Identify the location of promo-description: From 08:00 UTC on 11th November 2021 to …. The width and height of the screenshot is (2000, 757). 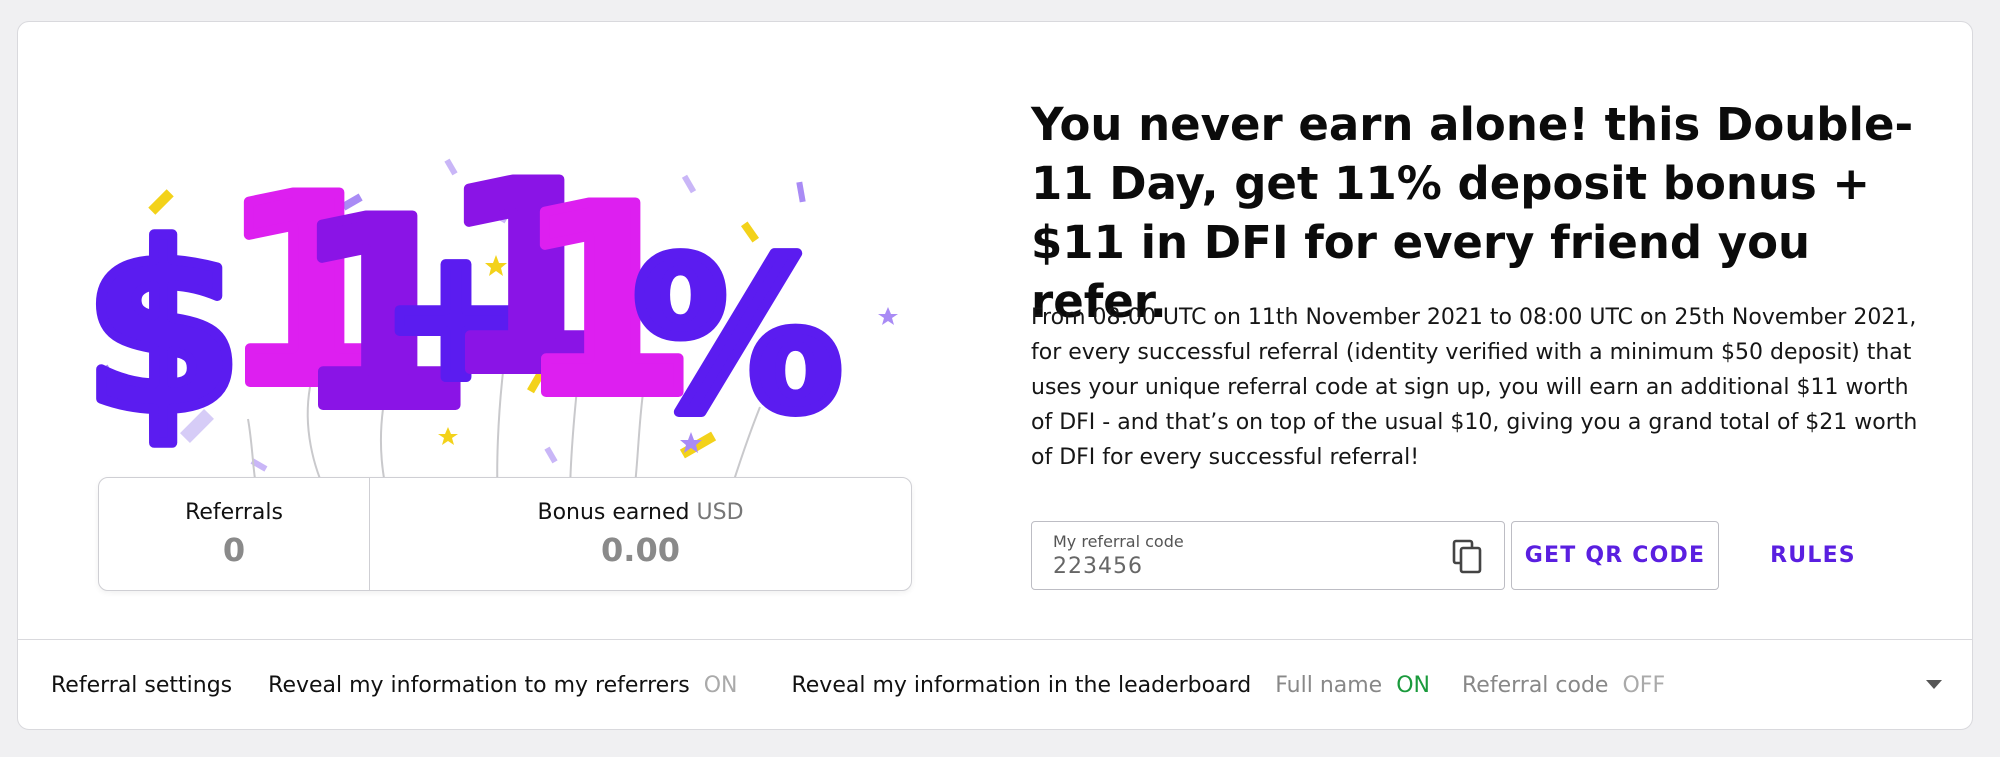
(1474, 387).